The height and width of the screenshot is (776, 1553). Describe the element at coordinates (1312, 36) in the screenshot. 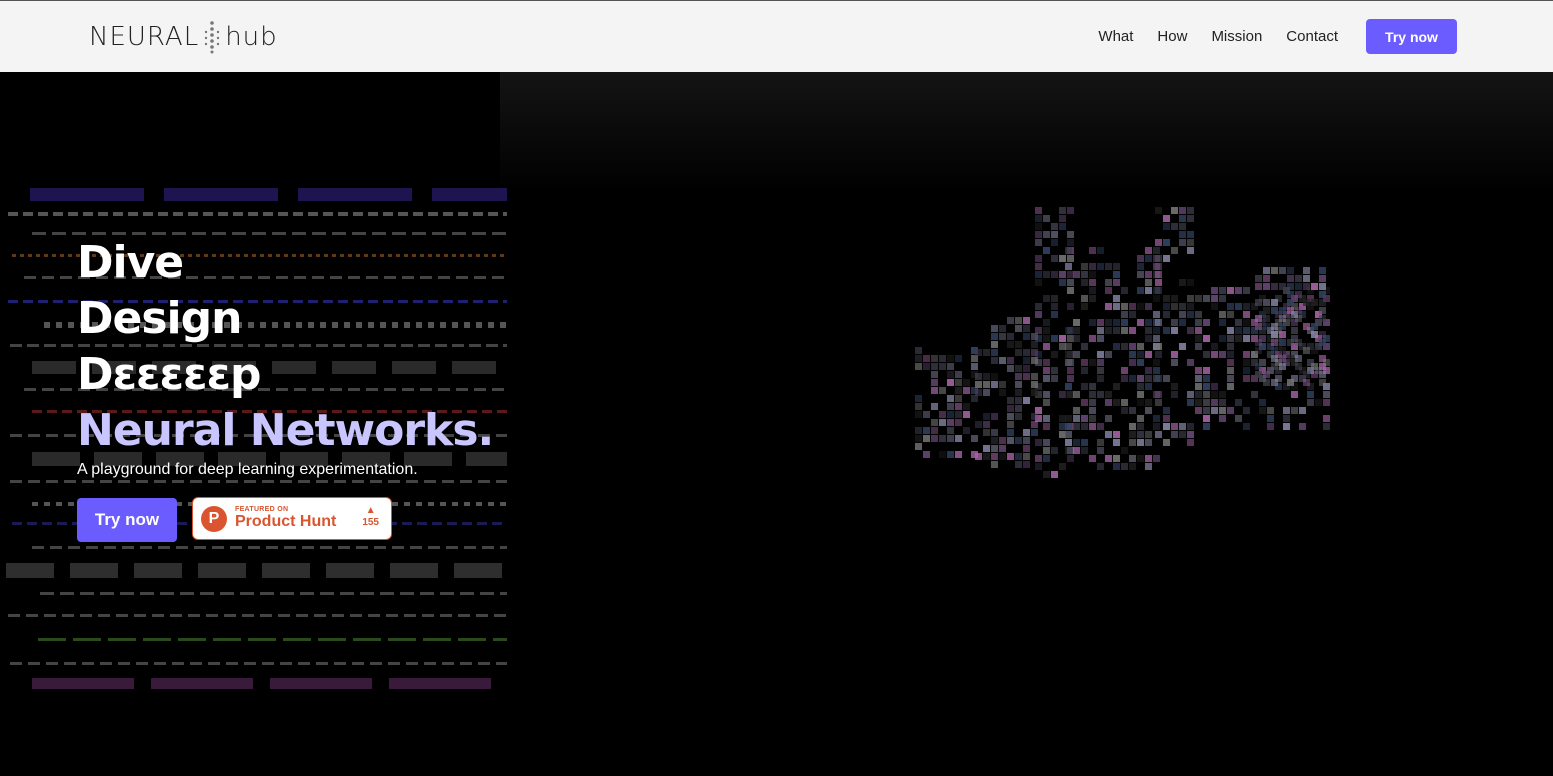

I see `nav-link-contact: Contact` at that location.